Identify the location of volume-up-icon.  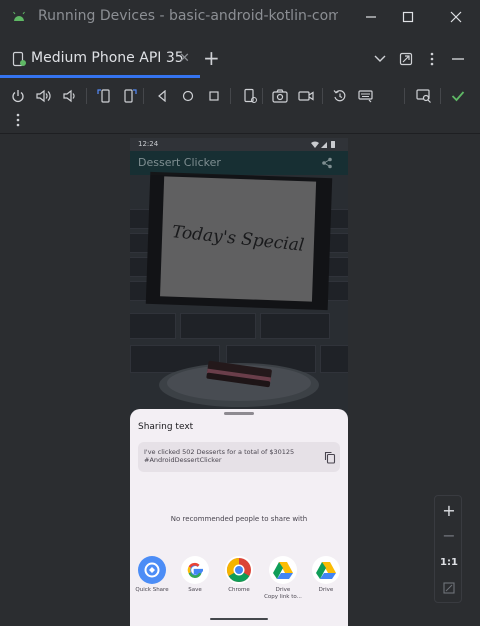
(43, 96).